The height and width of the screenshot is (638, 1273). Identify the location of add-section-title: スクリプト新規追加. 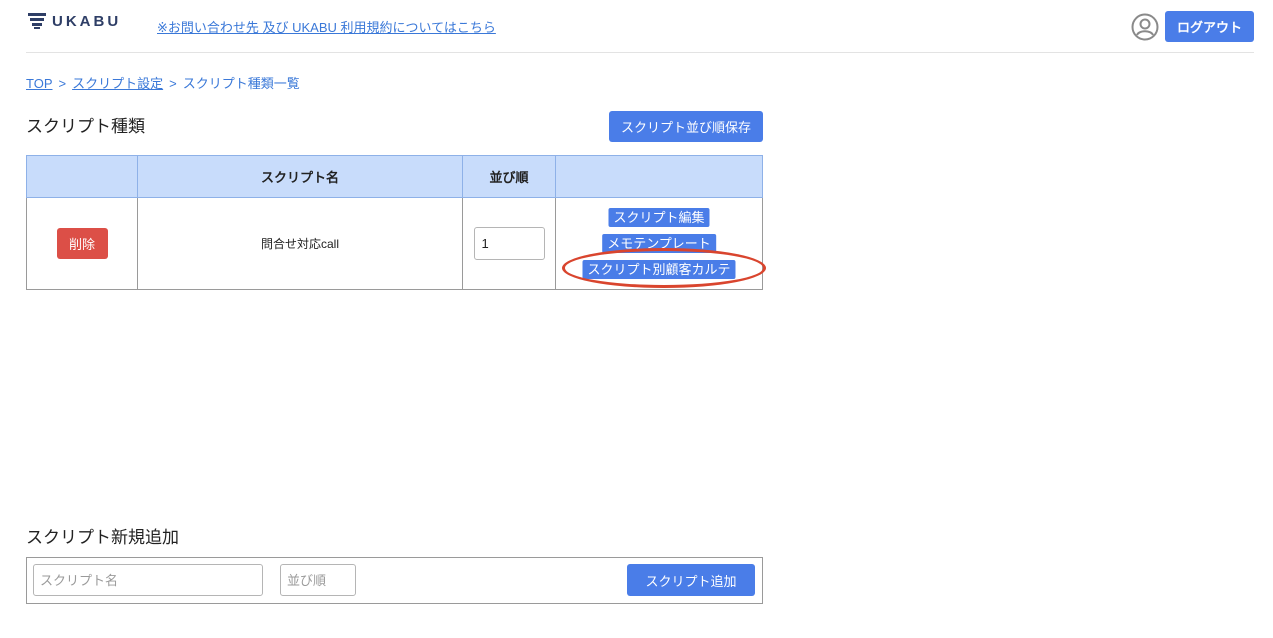
(102, 537).